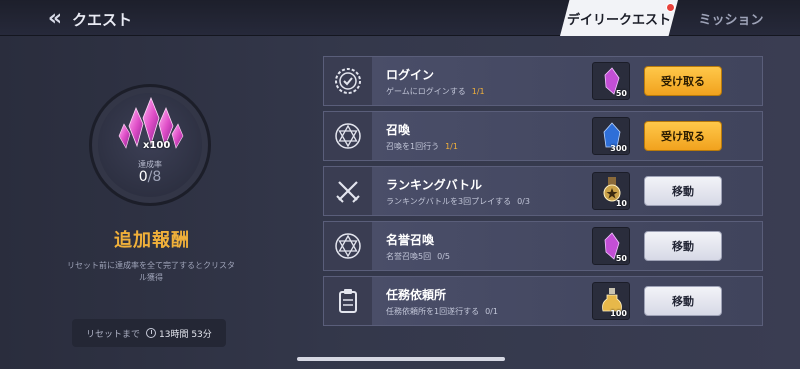 This screenshot has height=369, width=800. Describe the element at coordinates (152, 240) in the screenshot. I see `bonus-reward-title: 追加報酬` at that location.